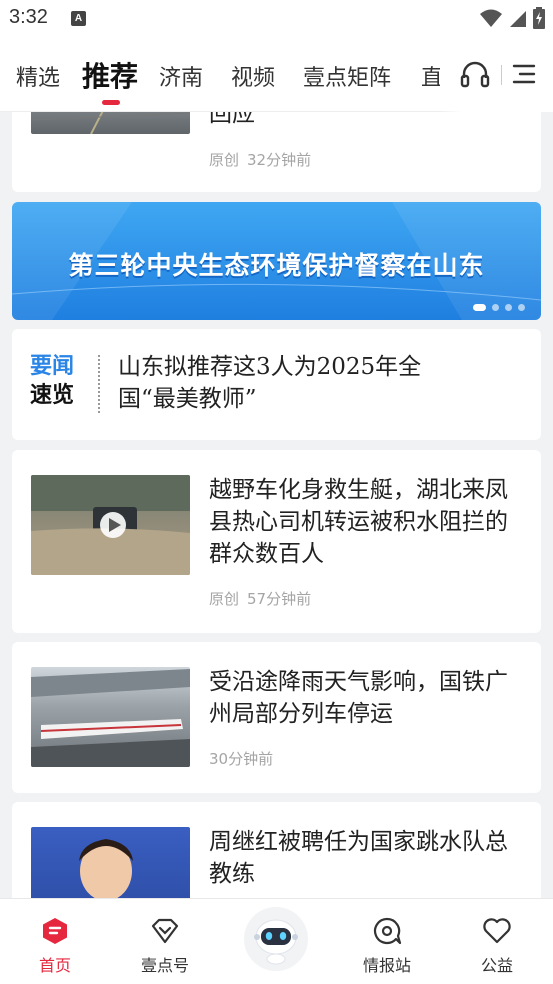 The image size is (553, 984). I want to click on bottom-nav-label: 首页, so click(54, 965).